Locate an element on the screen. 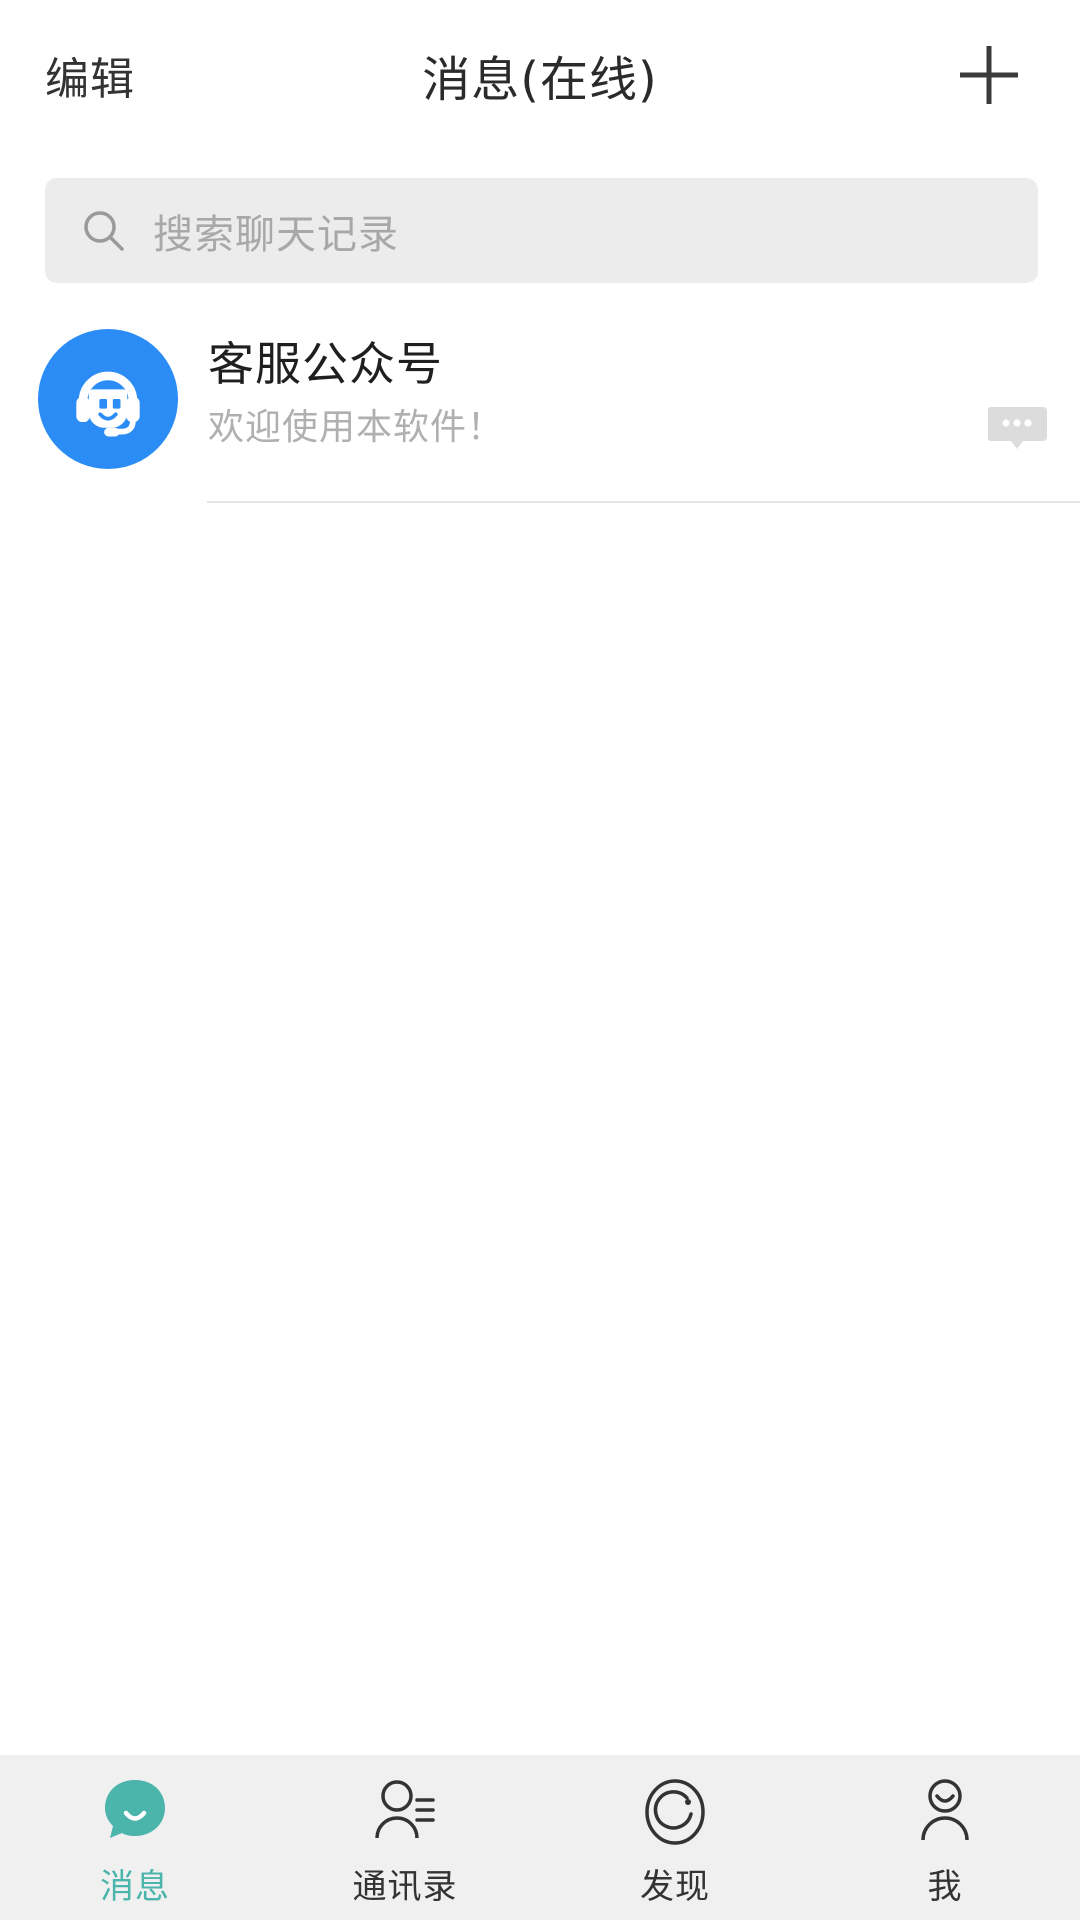 This screenshot has width=1080, height=1920. search-icon is located at coordinates (104, 231).